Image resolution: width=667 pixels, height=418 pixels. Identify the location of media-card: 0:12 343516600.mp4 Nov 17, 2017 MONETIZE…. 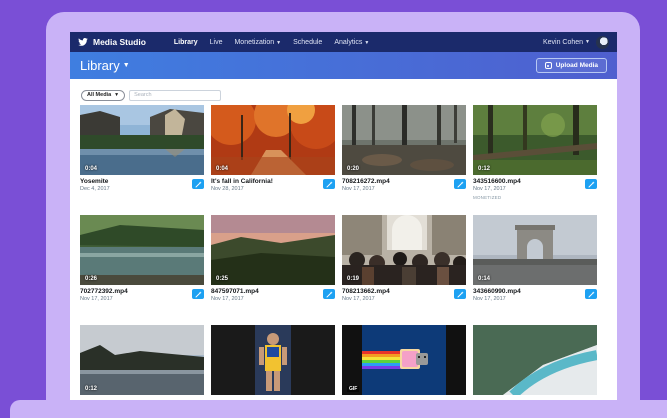
(535, 155).